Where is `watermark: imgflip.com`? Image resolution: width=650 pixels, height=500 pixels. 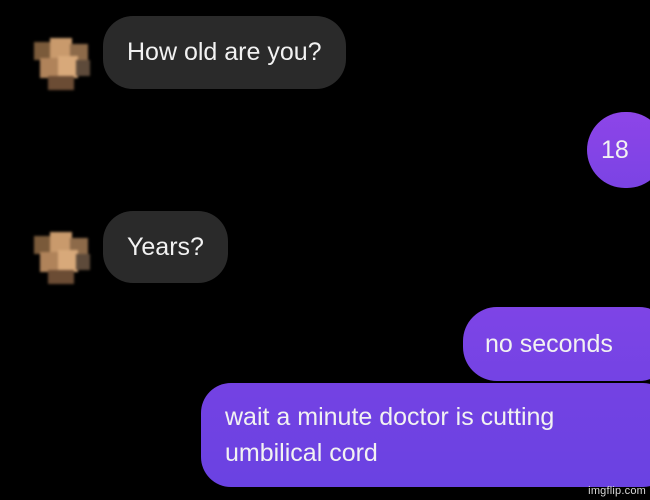 watermark: imgflip.com is located at coordinates (617, 491).